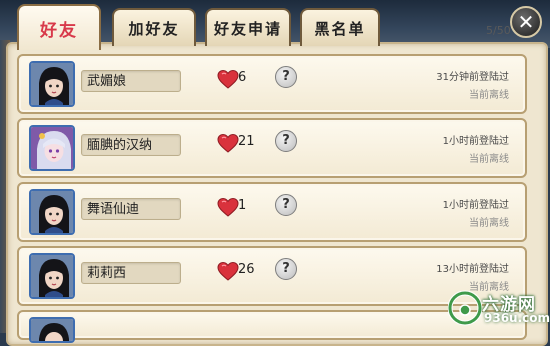 The width and height of the screenshot is (550, 346). Describe the element at coordinates (465, 308) in the screenshot. I see `watermark-logo-icon` at that location.